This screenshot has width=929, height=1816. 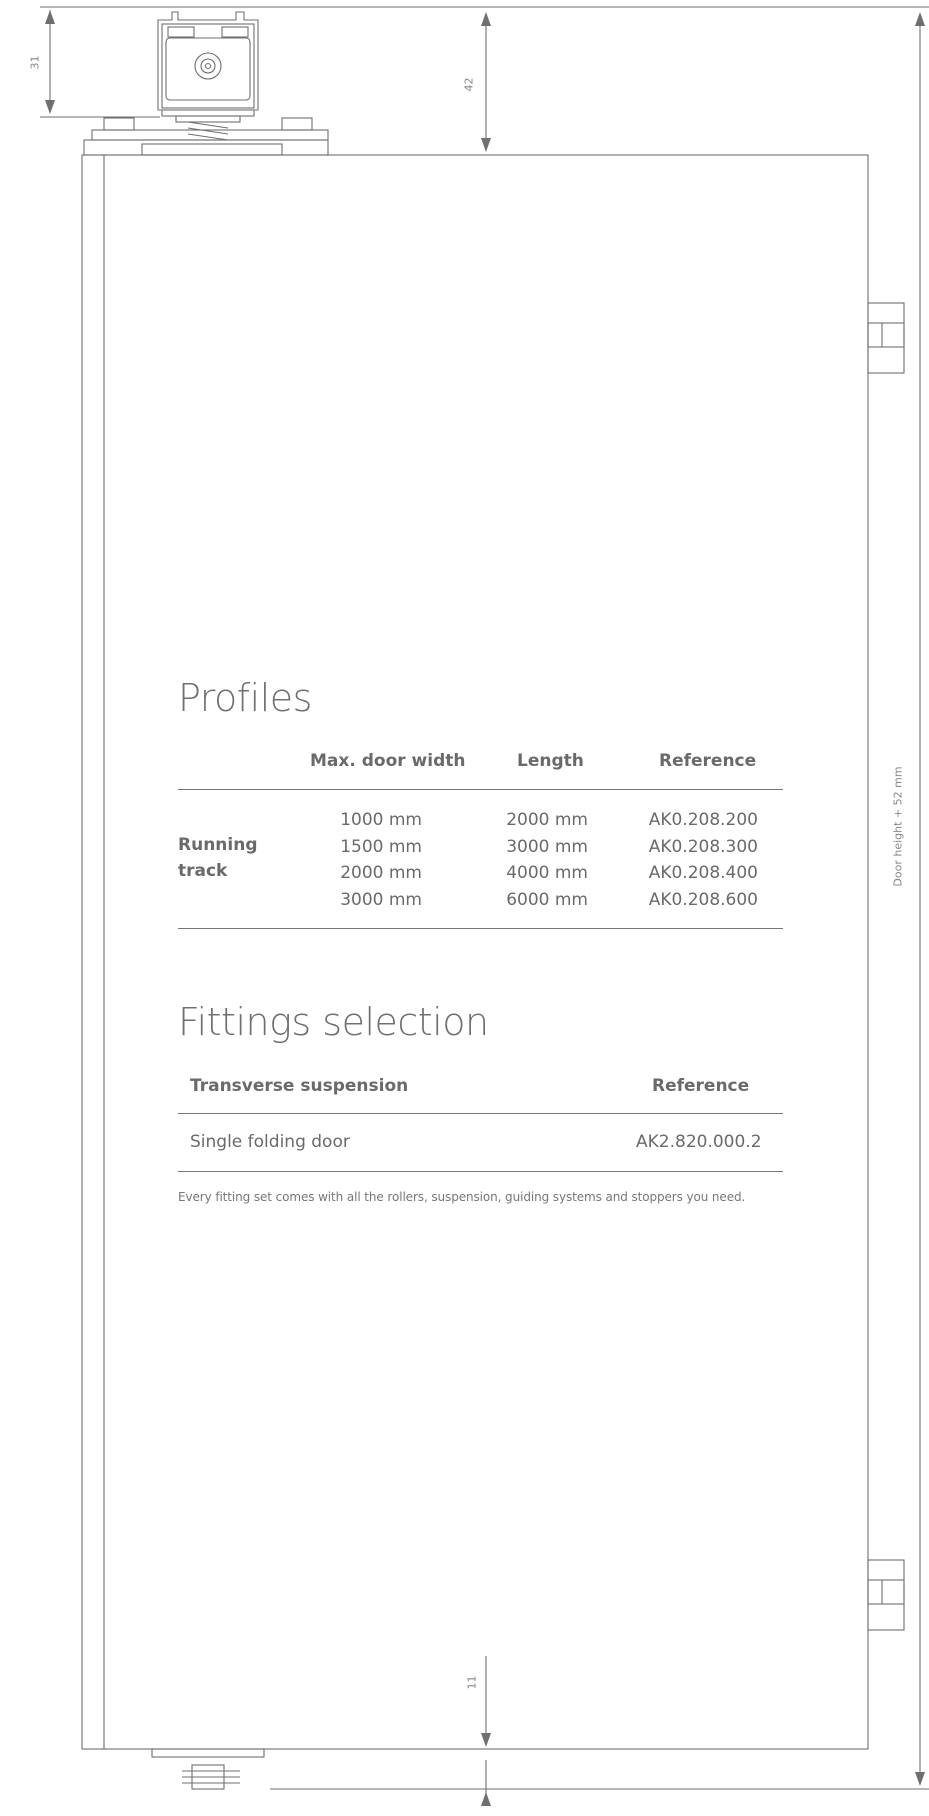 What do you see at coordinates (886, 338) in the screenshot?
I see `top-hinge` at bounding box center [886, 338].